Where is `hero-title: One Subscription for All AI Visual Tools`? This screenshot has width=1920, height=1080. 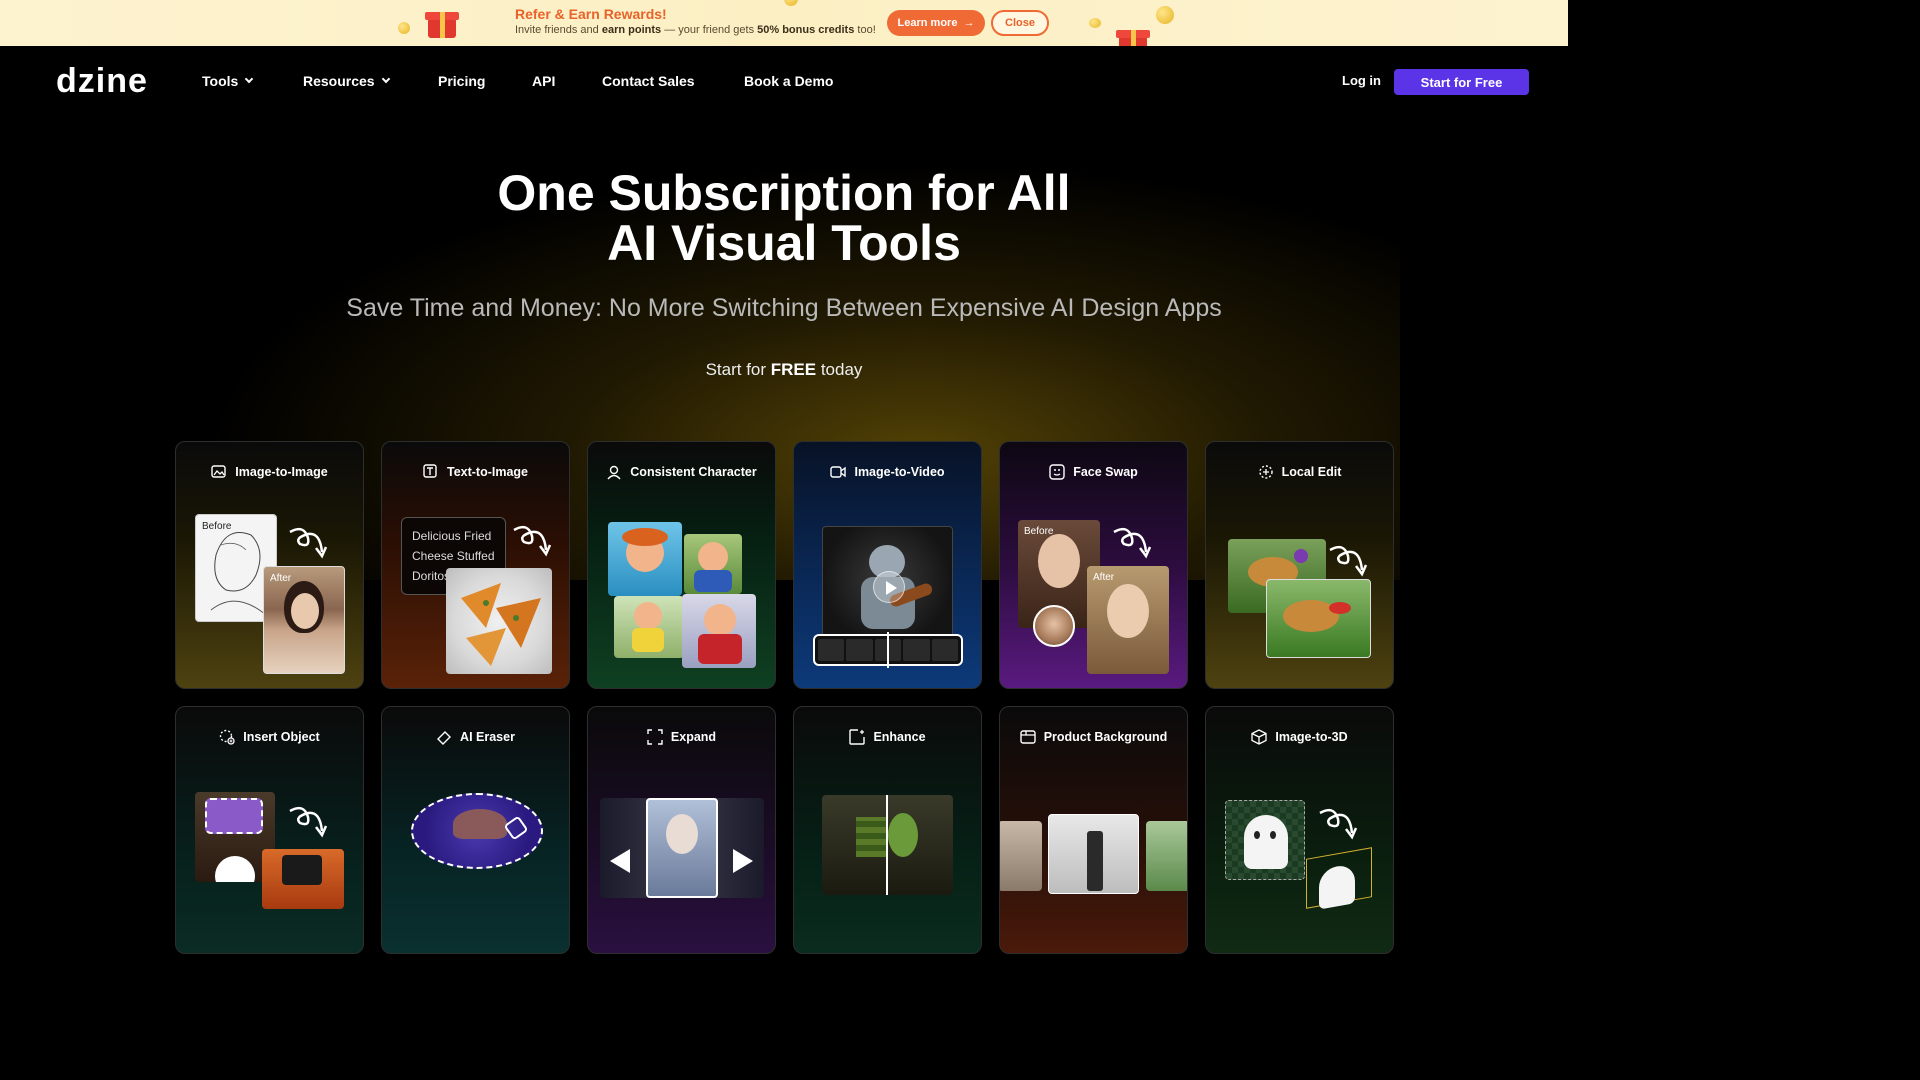
hero-title: One Subscription for All AI Visual Tools is located at coordinates (784, 218).